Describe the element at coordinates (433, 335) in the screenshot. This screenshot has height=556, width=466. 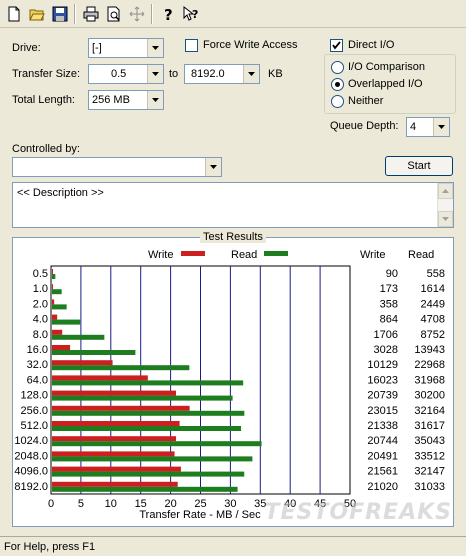
I see `read-value: 8752` at that location.